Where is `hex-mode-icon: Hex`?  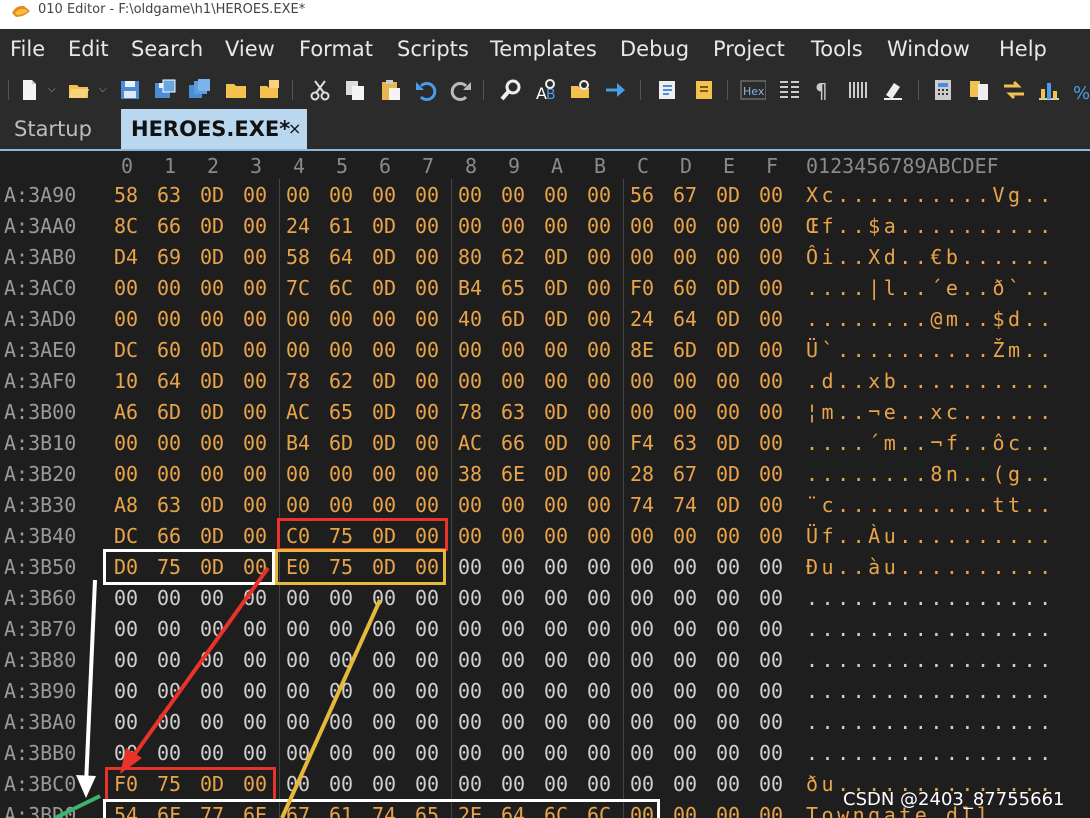 hex-mode-icon: Hex is located at coordinates (753, 90).